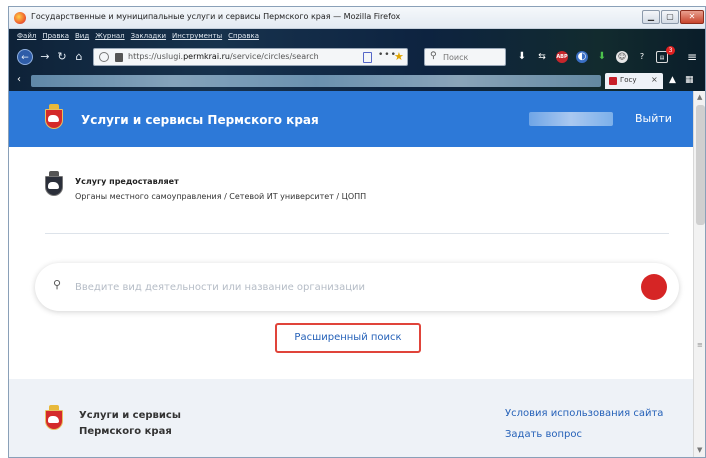  What do you see at coordinates (654, 79) in the screenshot?
I see `tab-close-icon: ×` at bounding box center [654, 79].